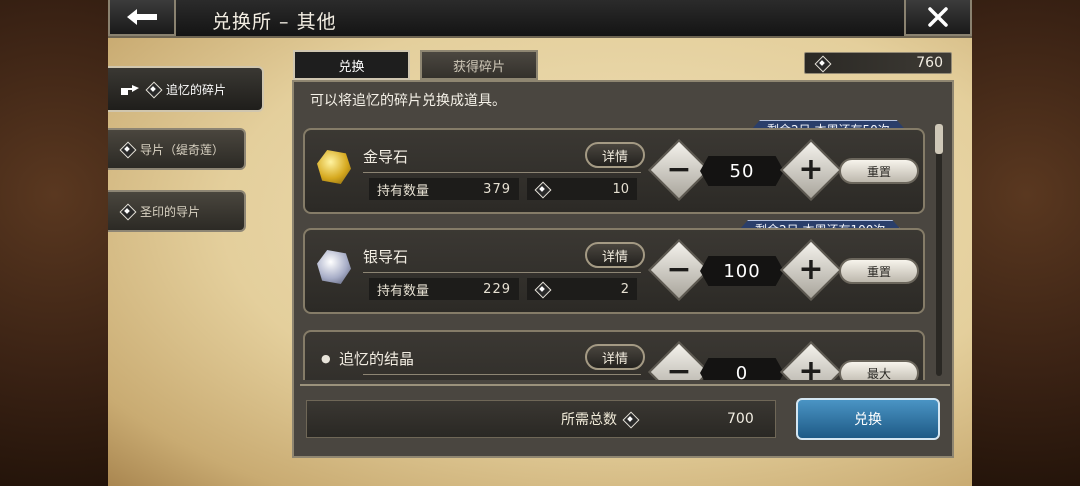 Image resolution: width=1080 pixels, height=486 pixels. I want to click on left-bezel, so click(54, 243).